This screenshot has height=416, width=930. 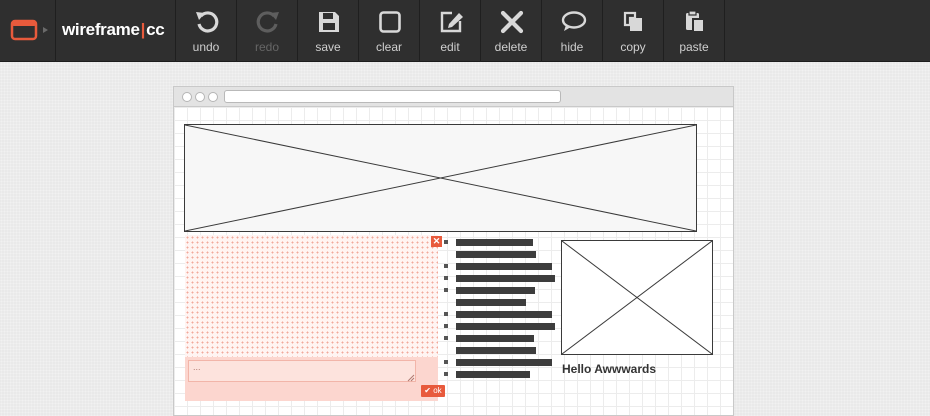 I want to click on hide-button: hide, so click(x=572, y=31).